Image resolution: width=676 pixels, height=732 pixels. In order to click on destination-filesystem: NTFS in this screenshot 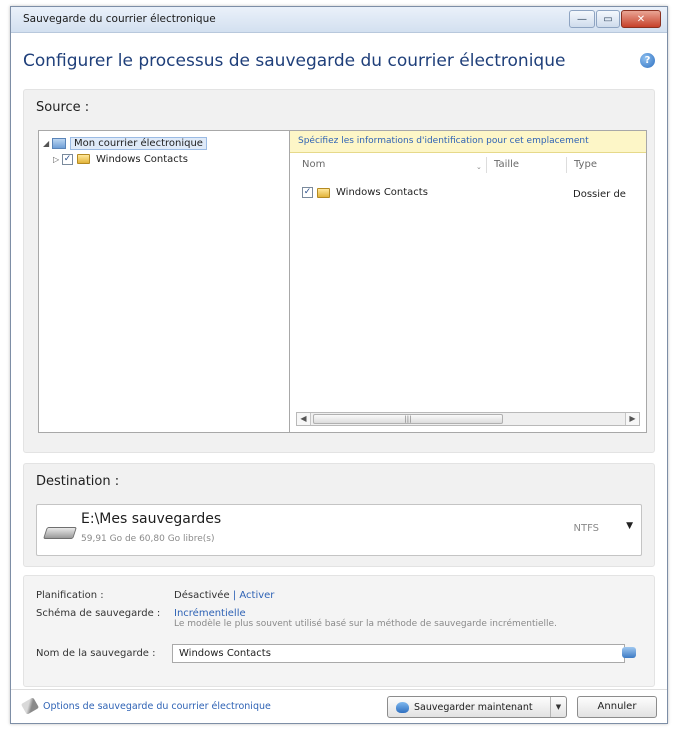, I will do `click(586, 528)`.